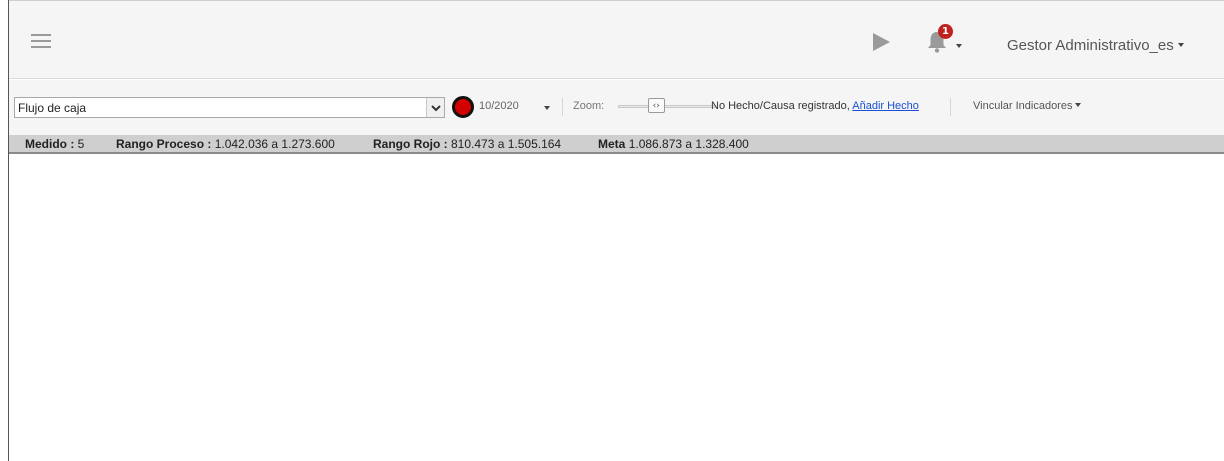  What do you see at coordinates (506, 144) in the screenshot?
I see `stat-value: 810.473 a 1.505.164` at bounding box center [506, 144].